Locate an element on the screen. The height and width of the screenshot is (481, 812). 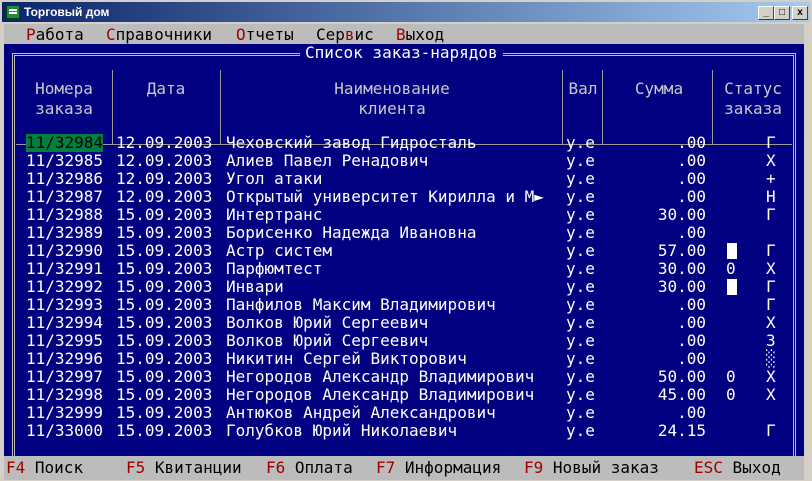
status-cell: + is located at coordinates (771, 178).